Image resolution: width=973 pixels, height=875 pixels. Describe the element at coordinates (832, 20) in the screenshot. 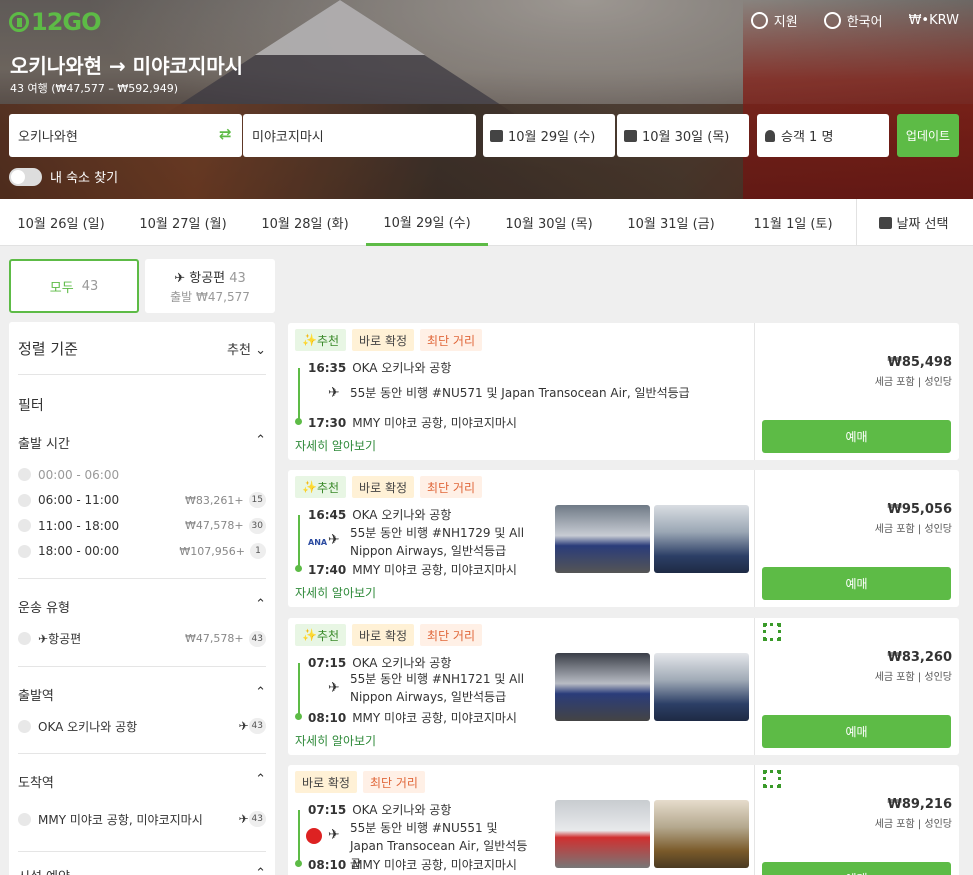

I see `globe-icon` at that location.